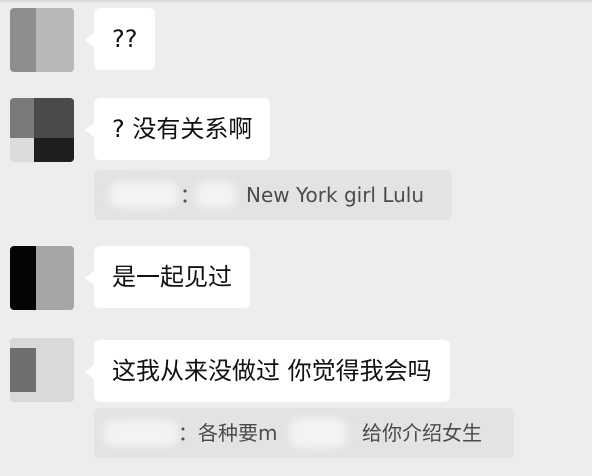  I want to click on message-bubble: 是一起见过, so click(167, 277).